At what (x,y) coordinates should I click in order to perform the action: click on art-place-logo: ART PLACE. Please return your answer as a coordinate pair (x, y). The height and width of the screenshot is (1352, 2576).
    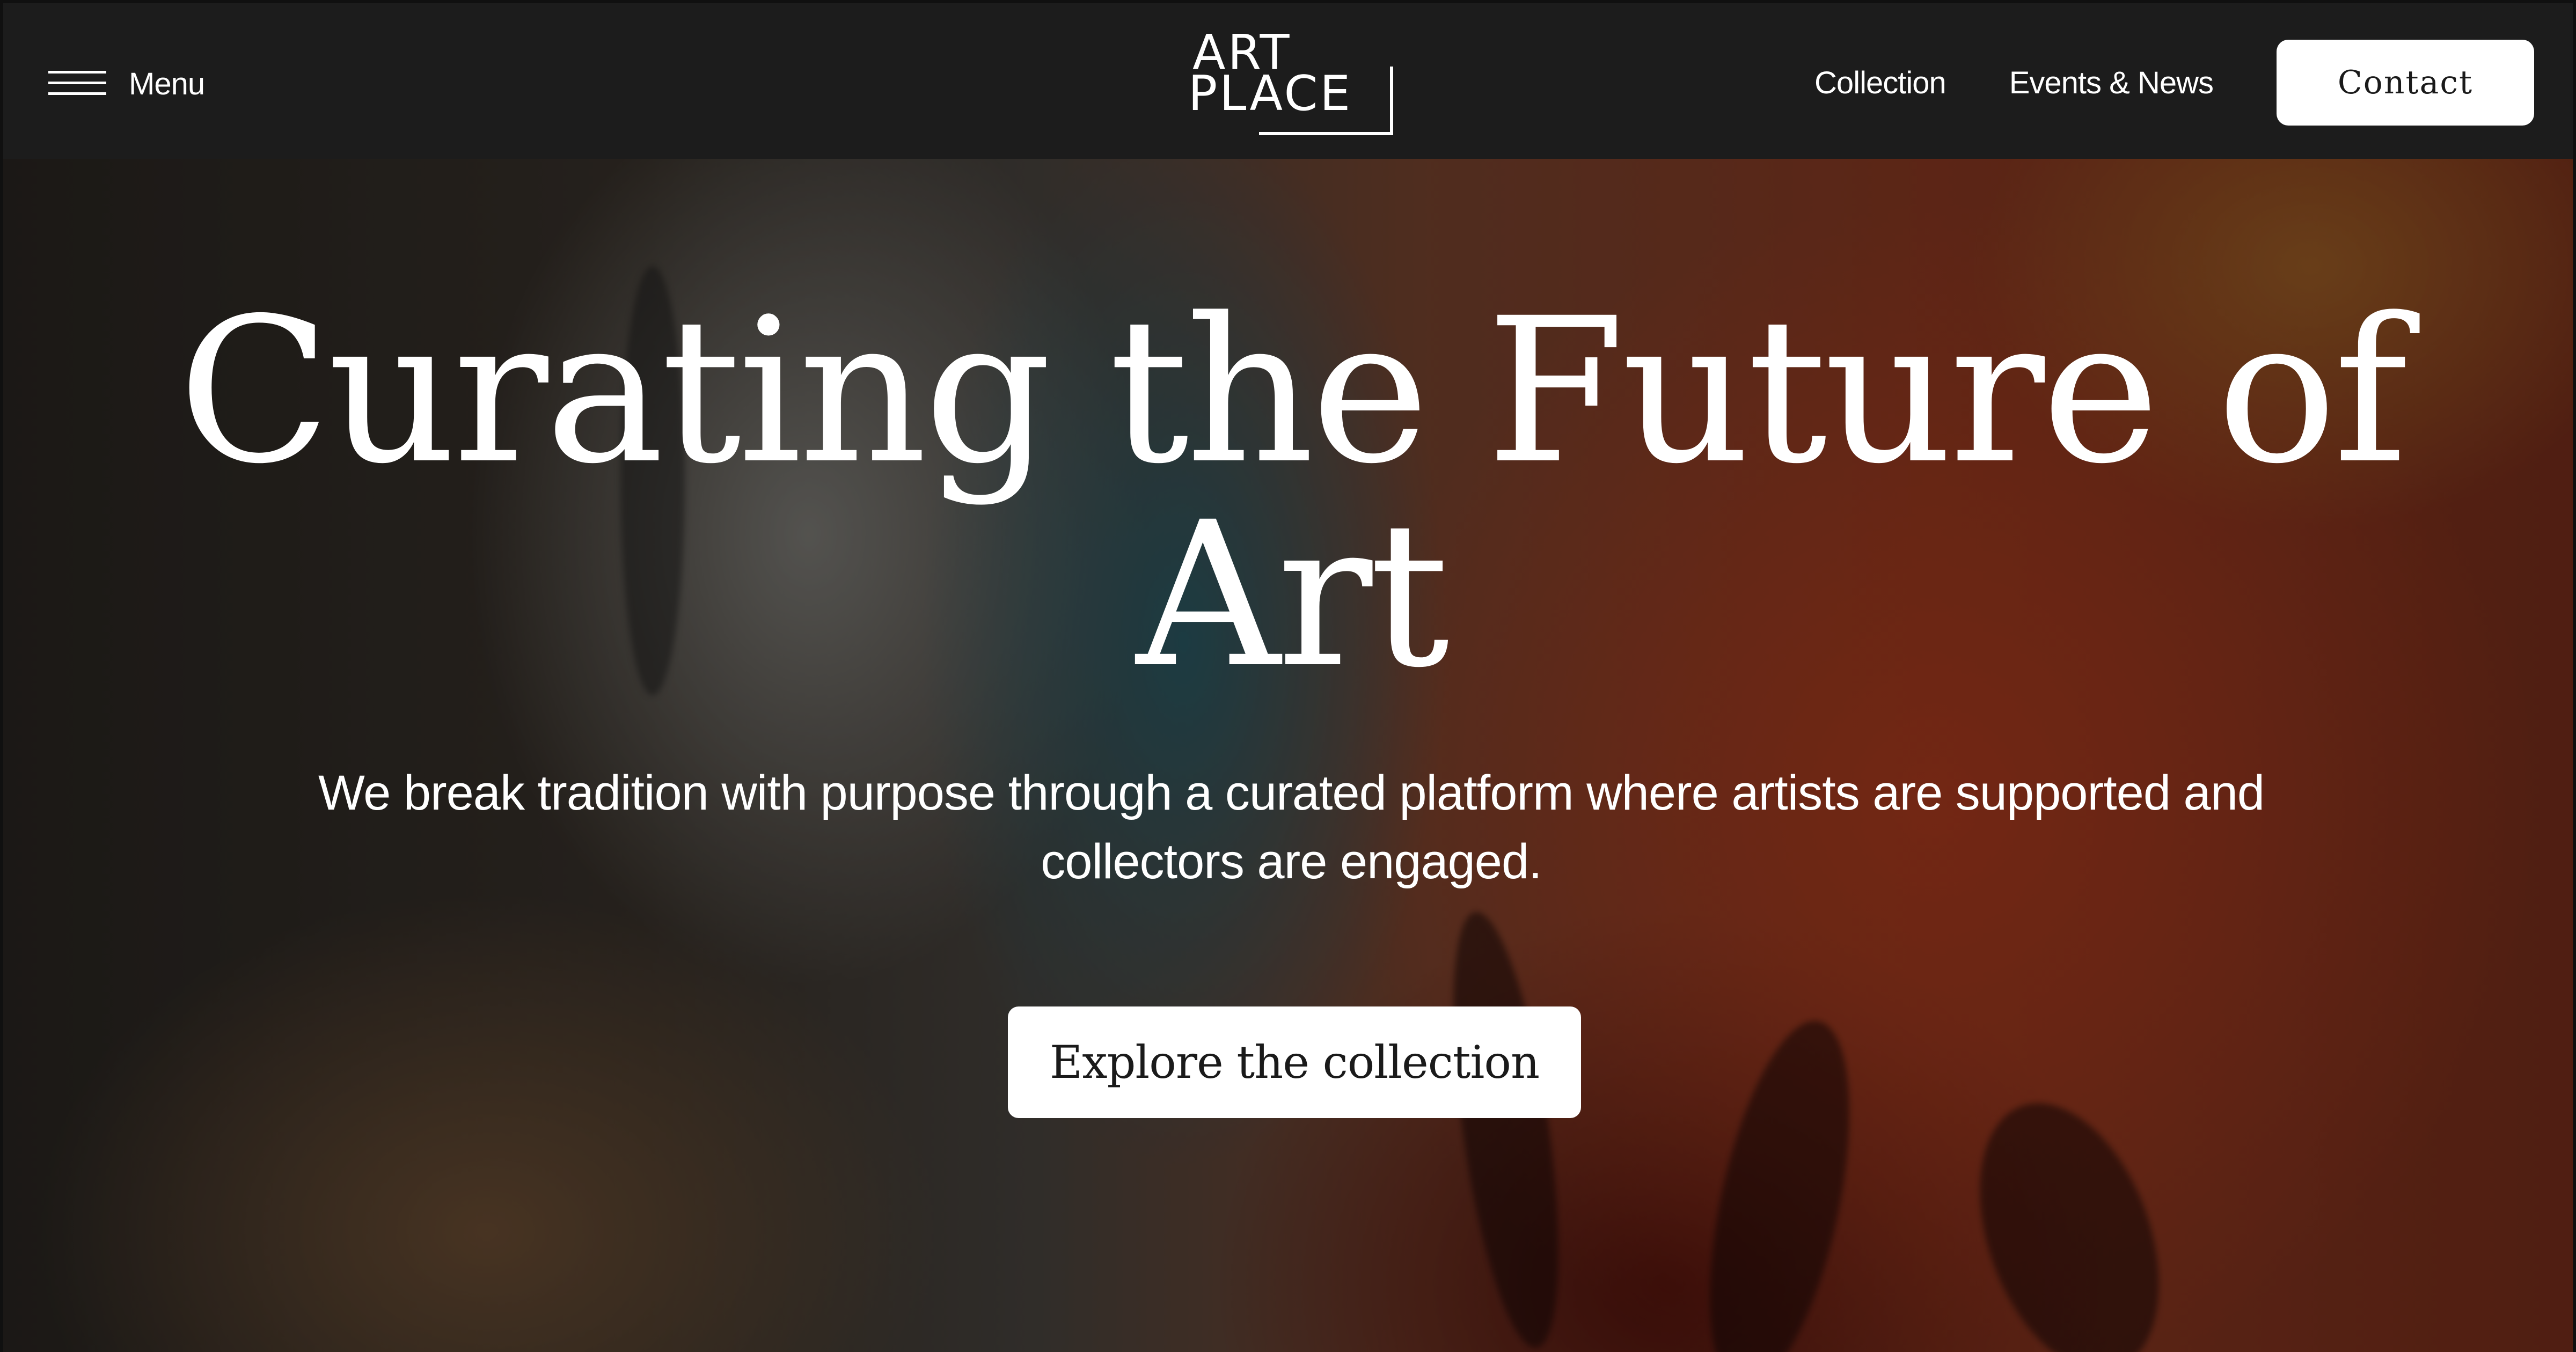
    Looking at the image, I should click on (1292, 82).